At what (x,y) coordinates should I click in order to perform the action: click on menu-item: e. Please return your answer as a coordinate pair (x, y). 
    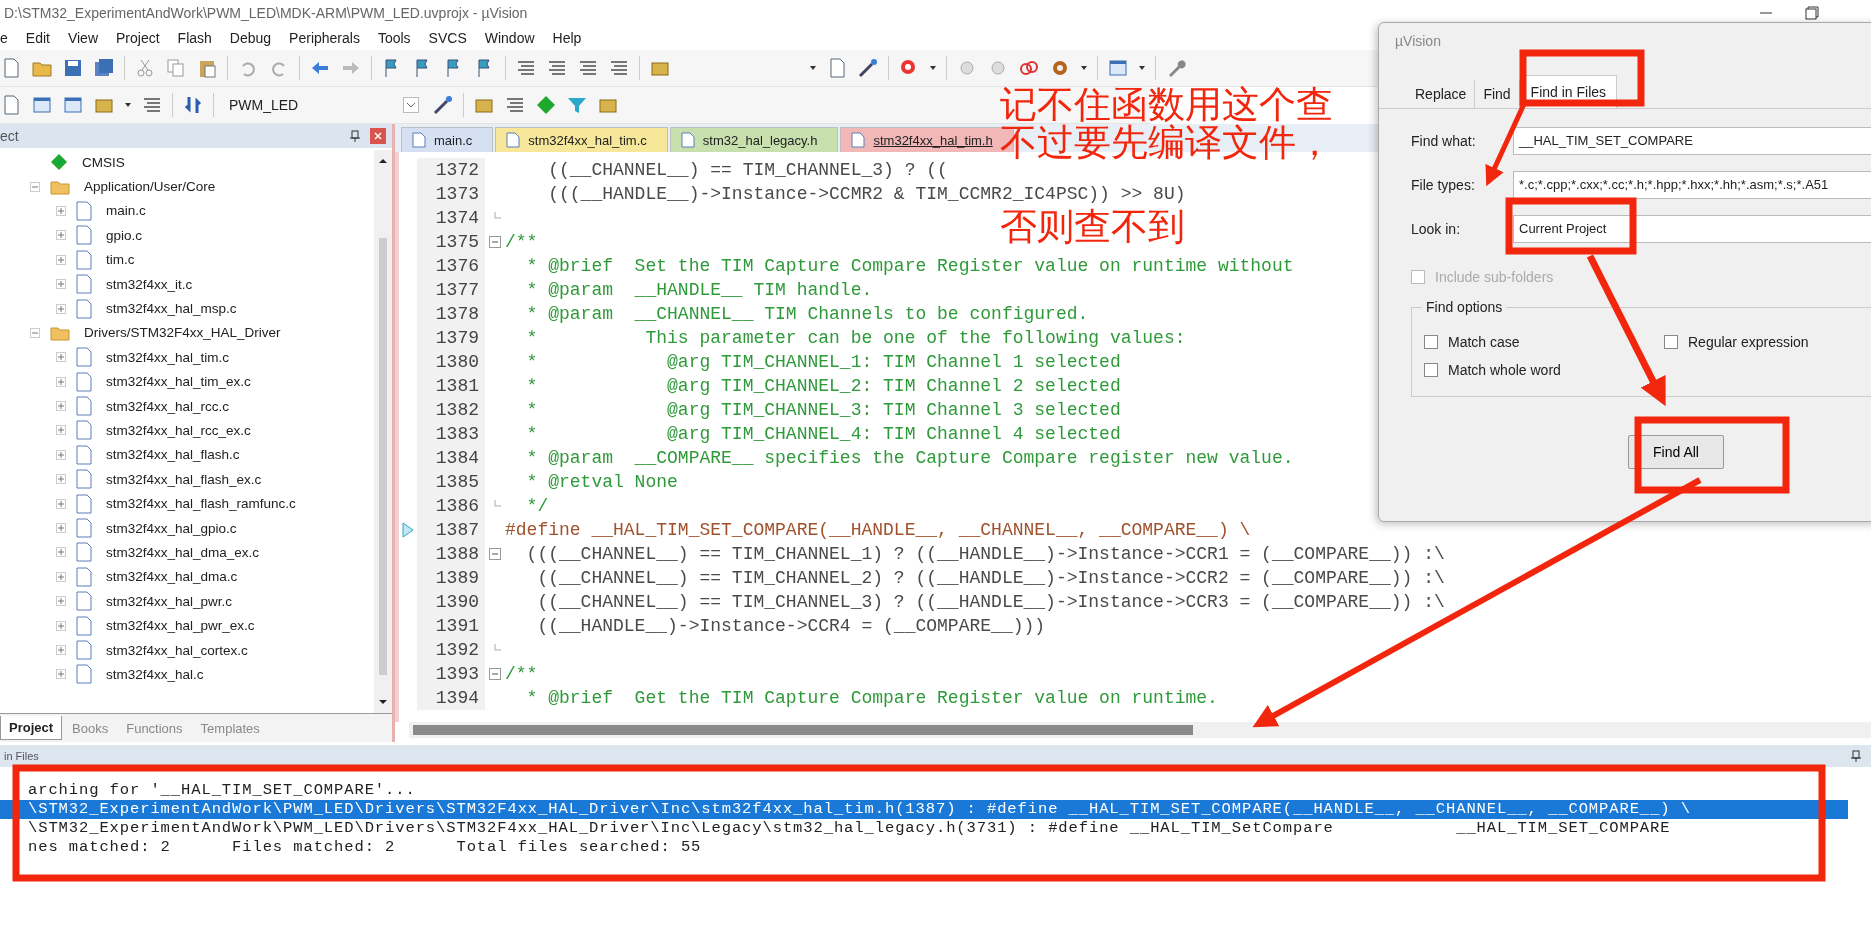
    Looking at the image, I should click on (4, 38).